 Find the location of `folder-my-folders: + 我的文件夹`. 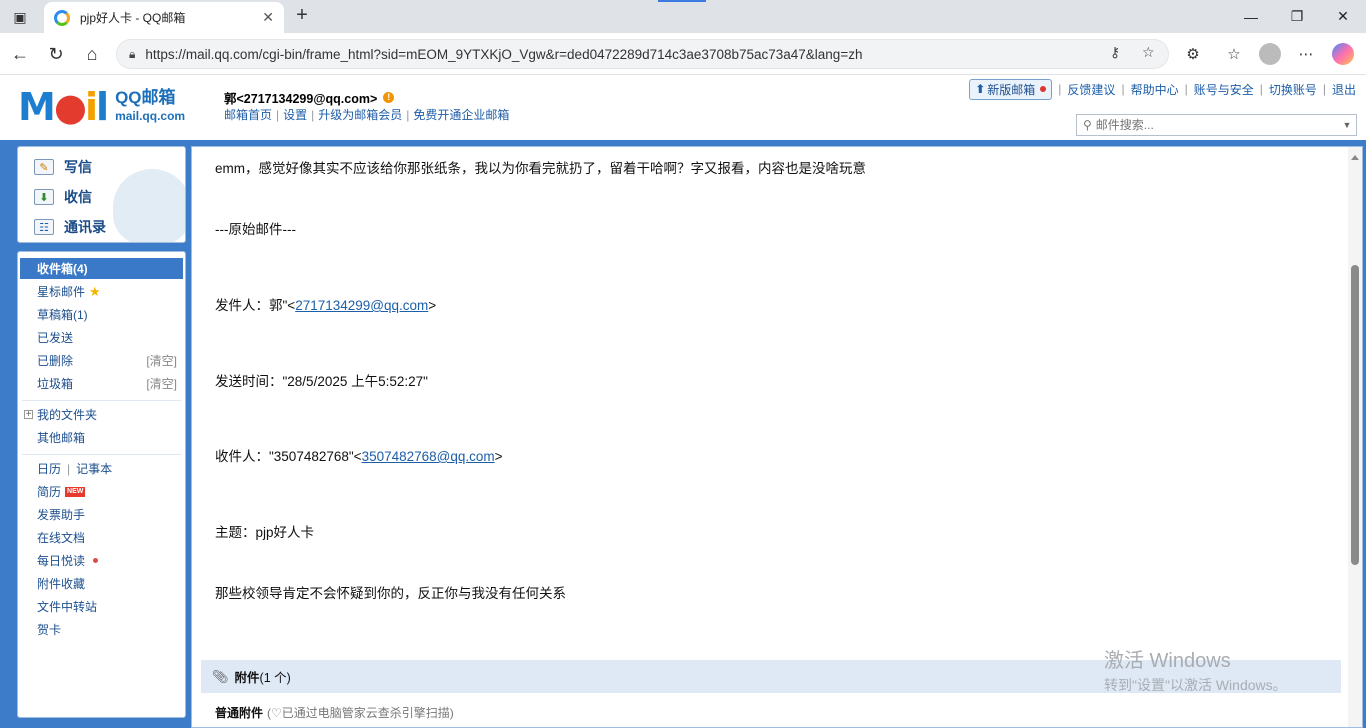

folder-my-folders: + 我的文件夹 is located at coordinates (101, 414).